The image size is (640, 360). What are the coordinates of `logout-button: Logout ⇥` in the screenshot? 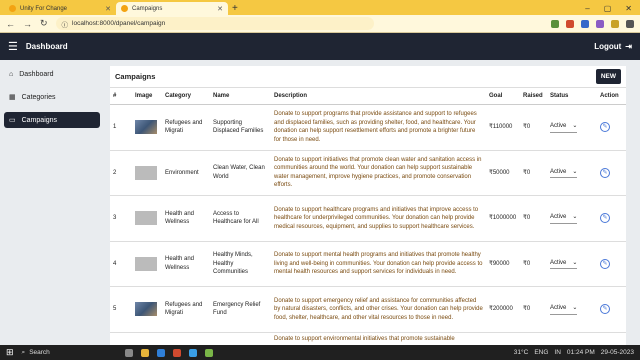 It's located at (613, 46).